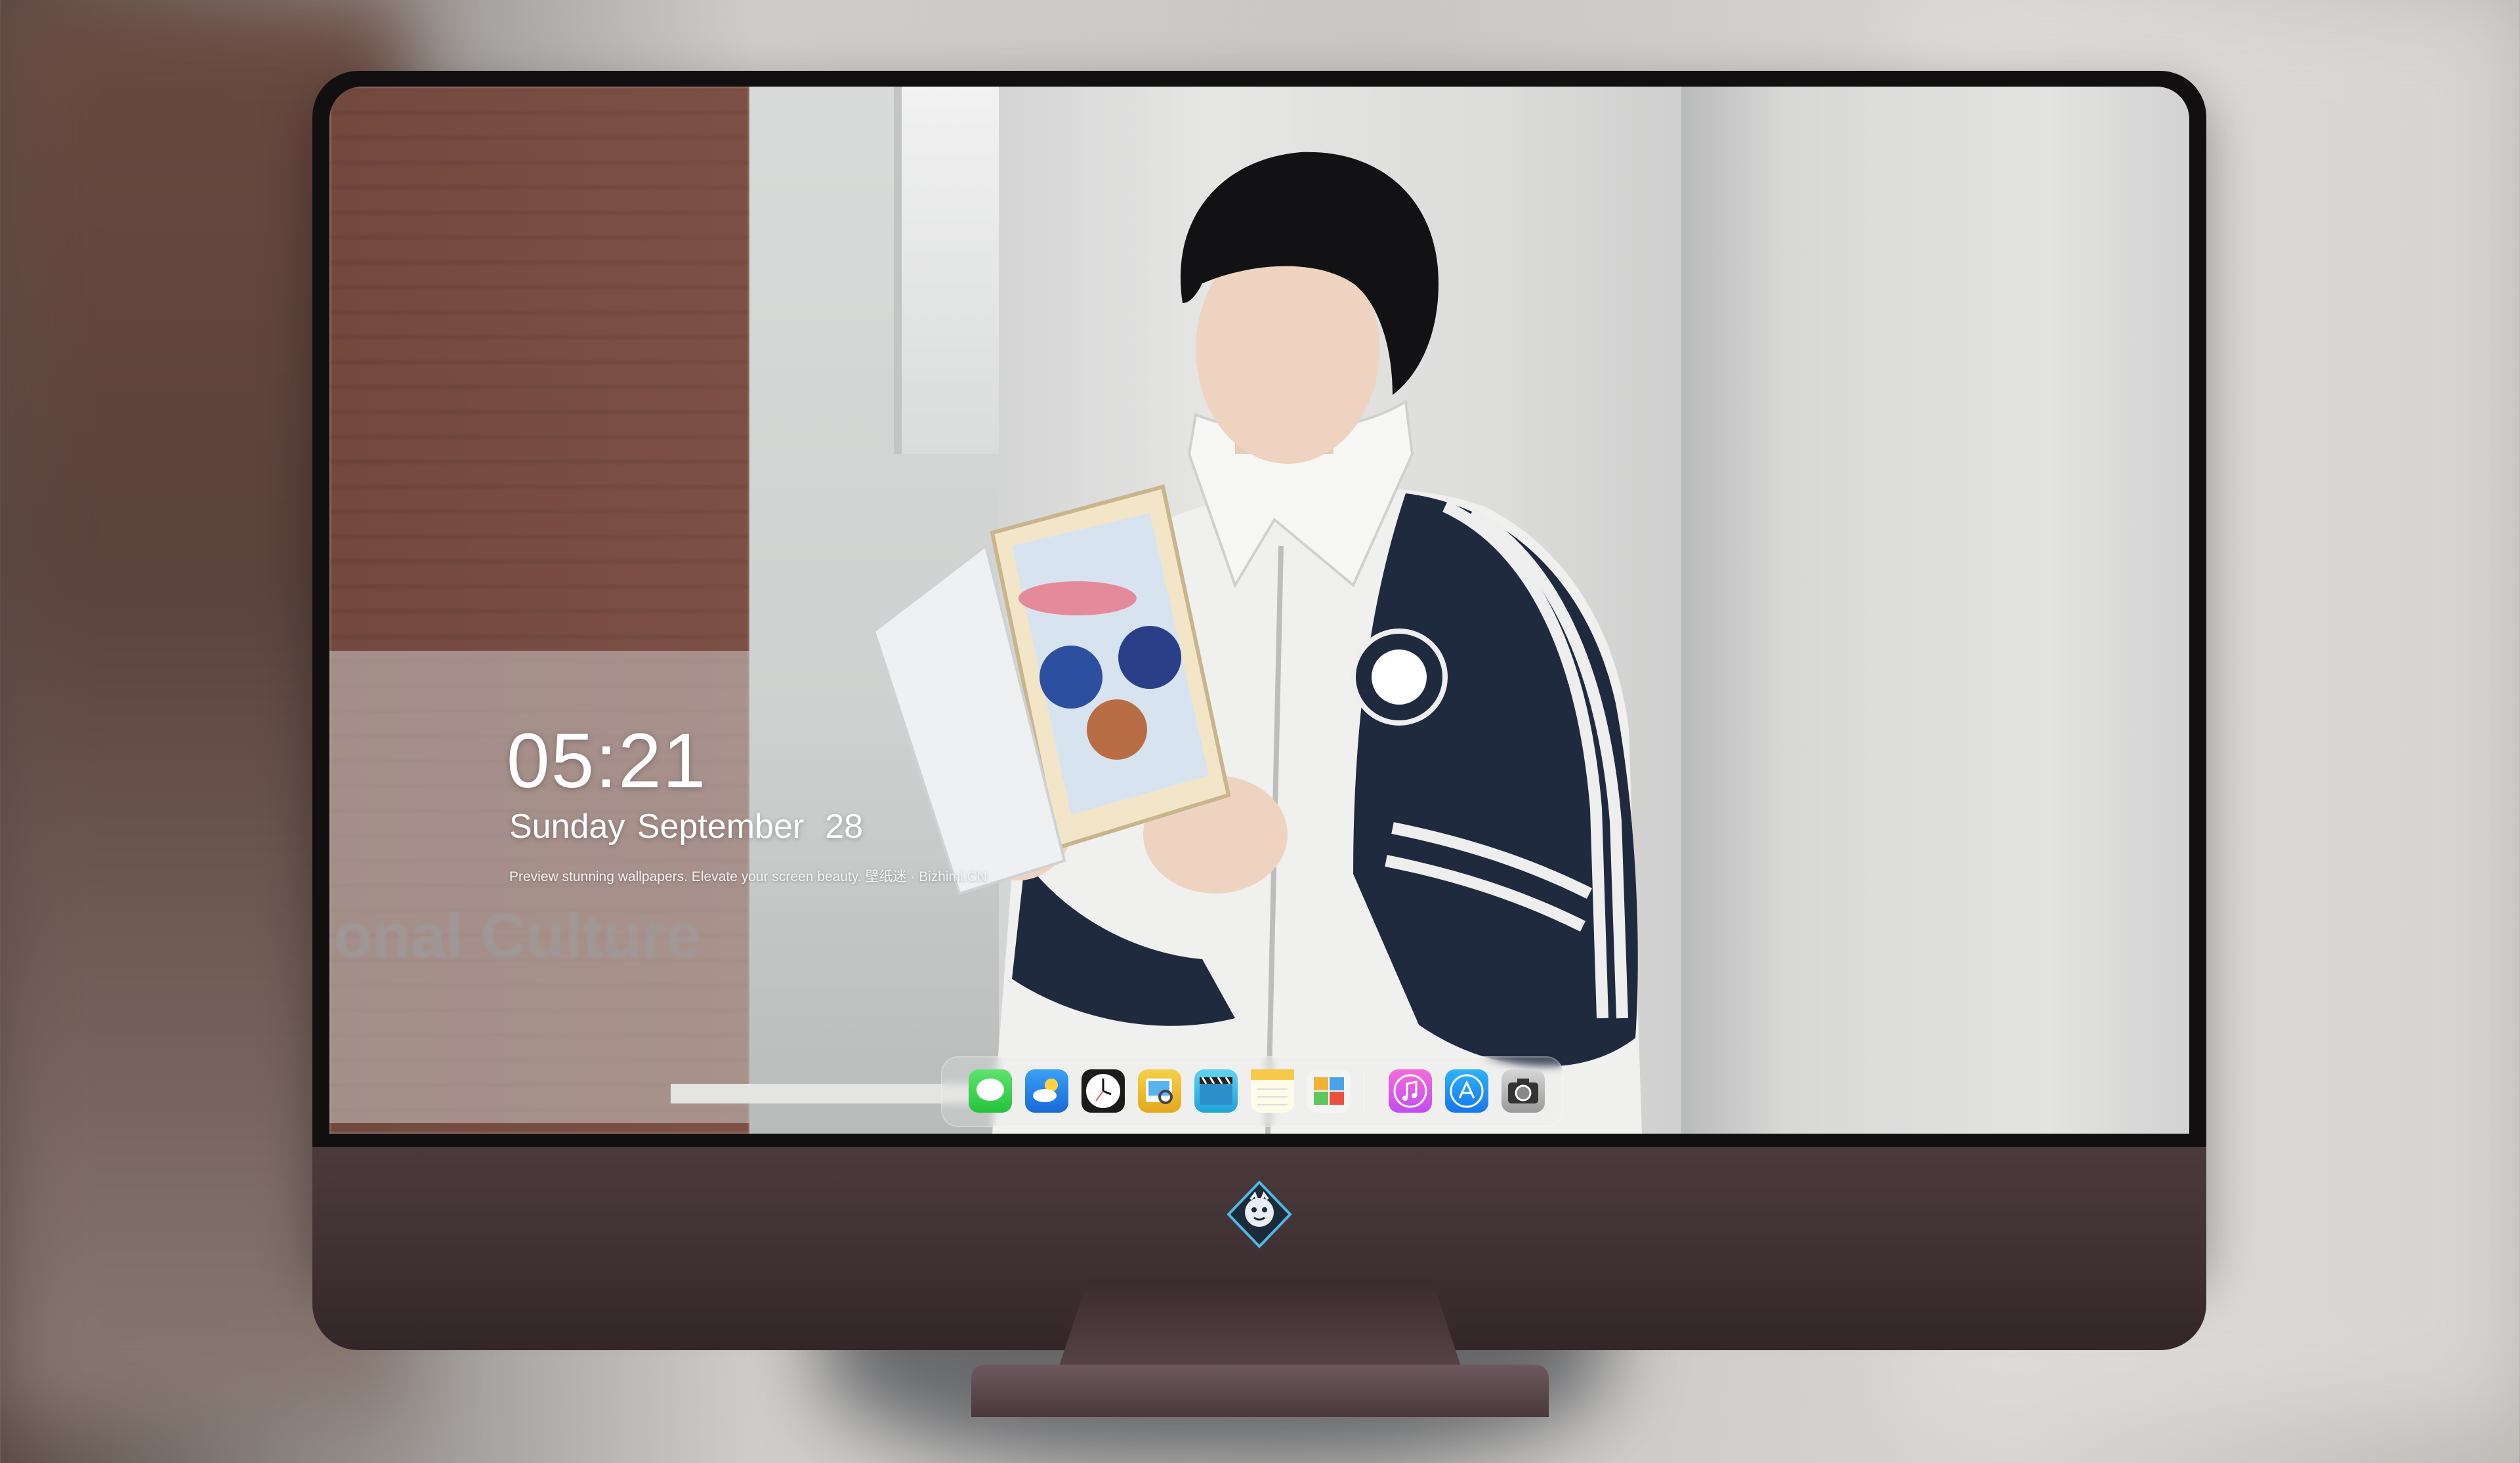 The width and height of the screenshot is (2520, 1463). What do you see at coordinates (607, 761) in the screenshot?
I see `clock-time: 05:21` at bounding box center [607, 761].